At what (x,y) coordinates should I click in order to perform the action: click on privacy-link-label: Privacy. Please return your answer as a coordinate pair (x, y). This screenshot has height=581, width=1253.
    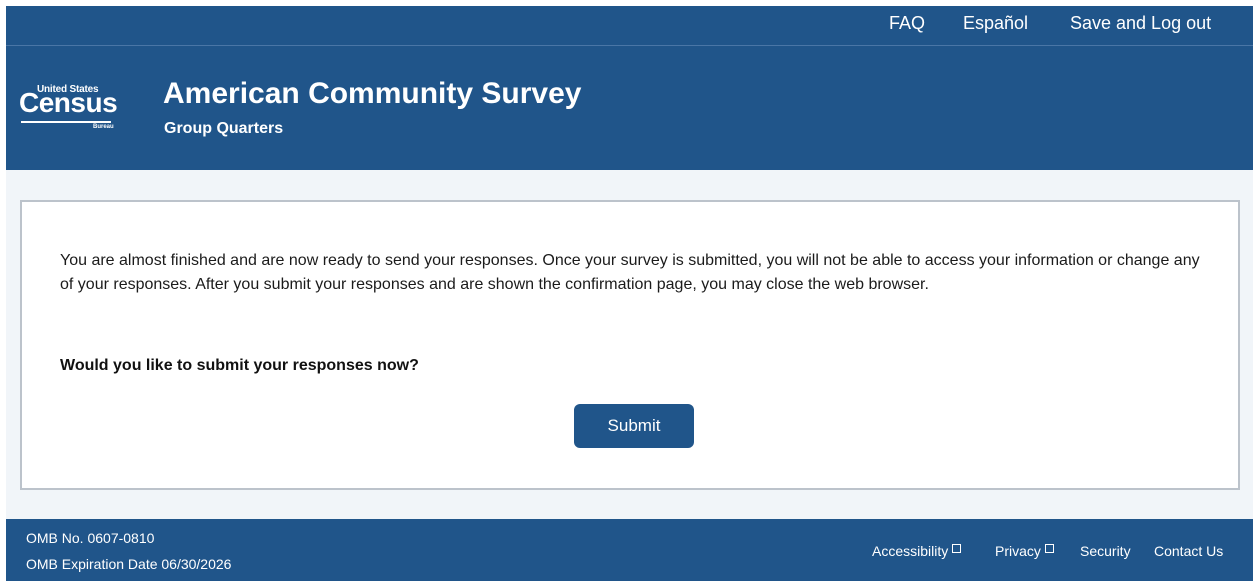
    Looking at the image, I should click on (1018, 551).